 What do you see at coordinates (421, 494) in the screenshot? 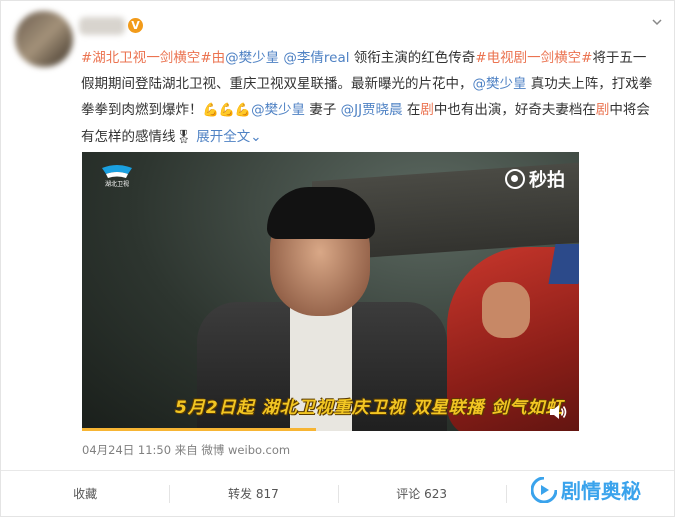
I see `comment-button: 评论 623` at bounding box center [421, 494].